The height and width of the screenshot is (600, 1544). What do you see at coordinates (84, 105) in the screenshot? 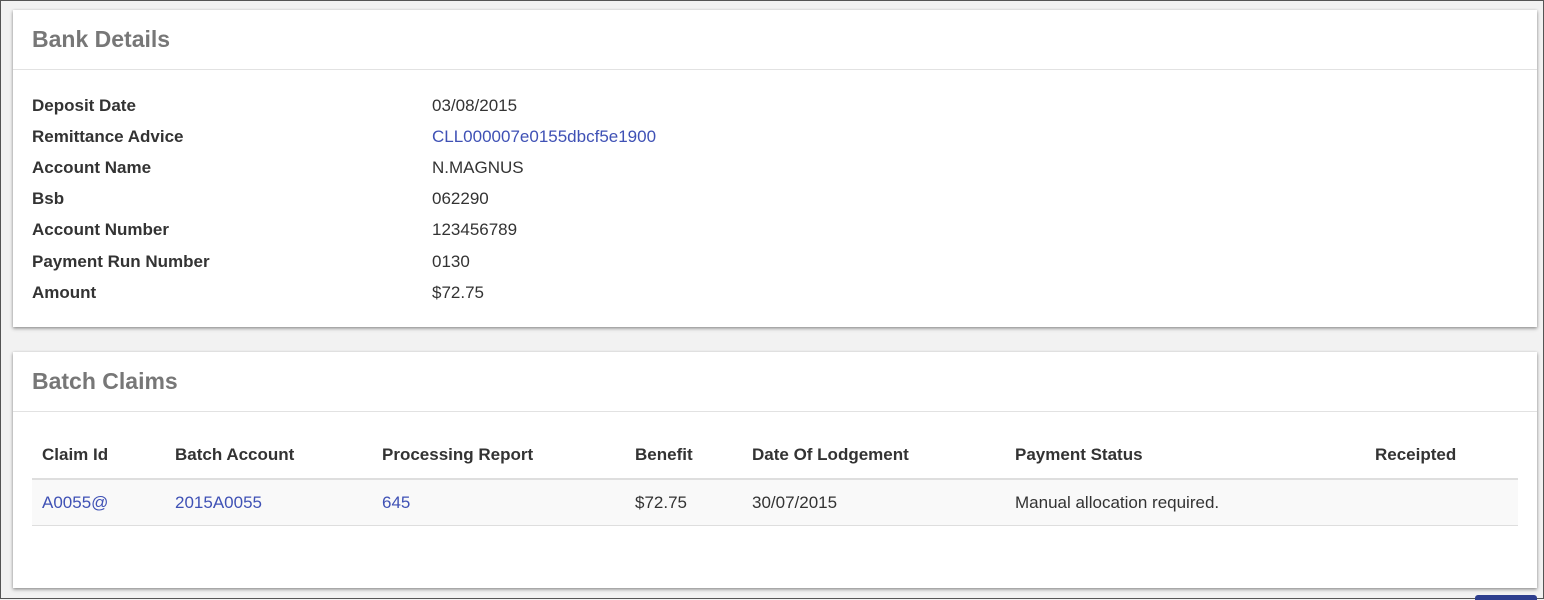
I see `deposit-date-label: Deposit Date` at bounding box center [84, 105].